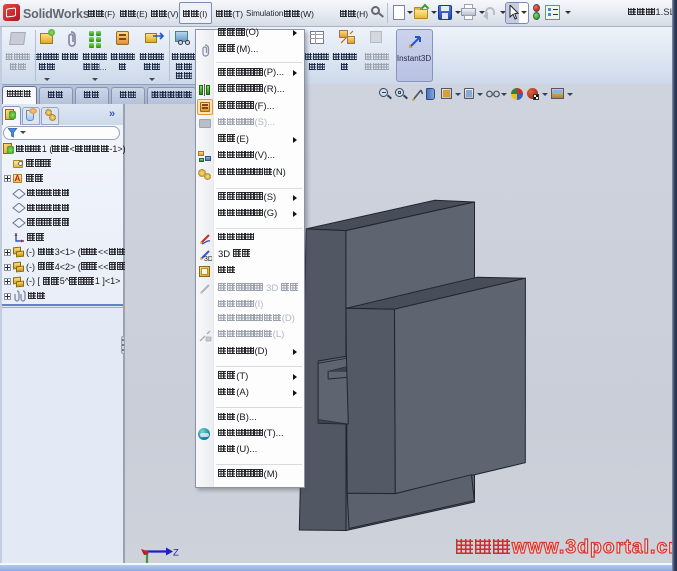  Describe the element at coordinates (208, 259) in the screenshot. I see `svg-text: 3D` at that location.